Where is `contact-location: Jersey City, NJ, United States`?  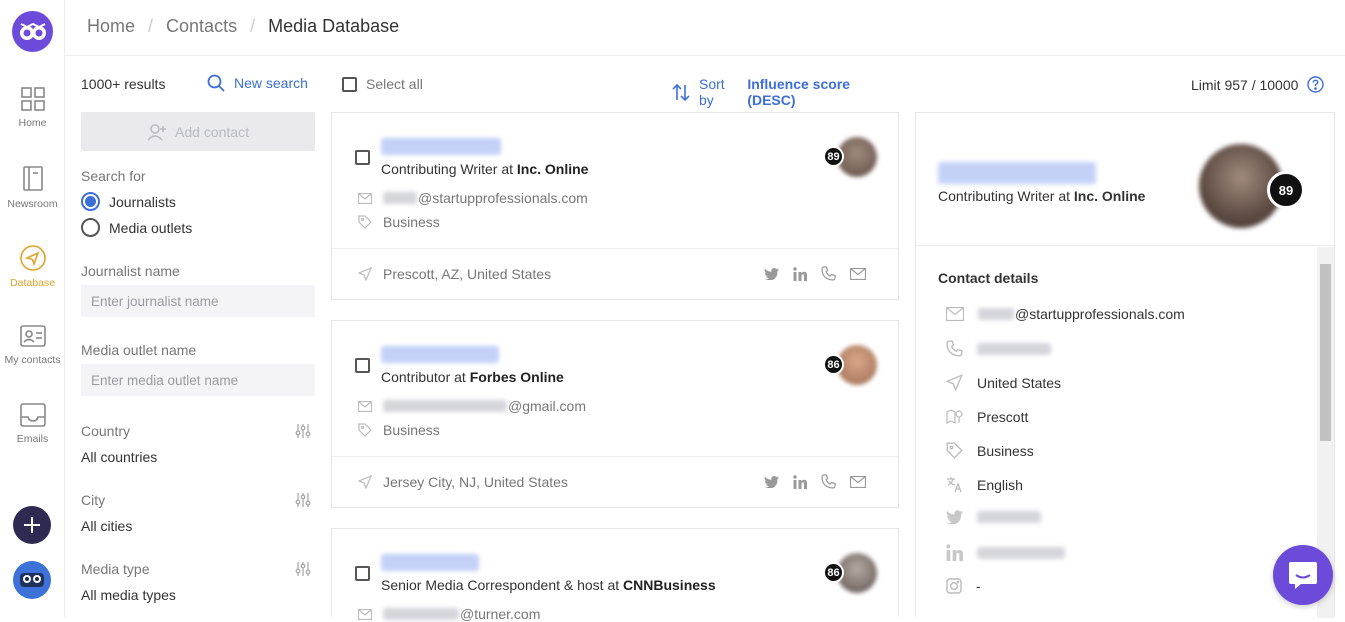
contact-location: Jersey City, NJ, United States is located at coordinates (463, 482).